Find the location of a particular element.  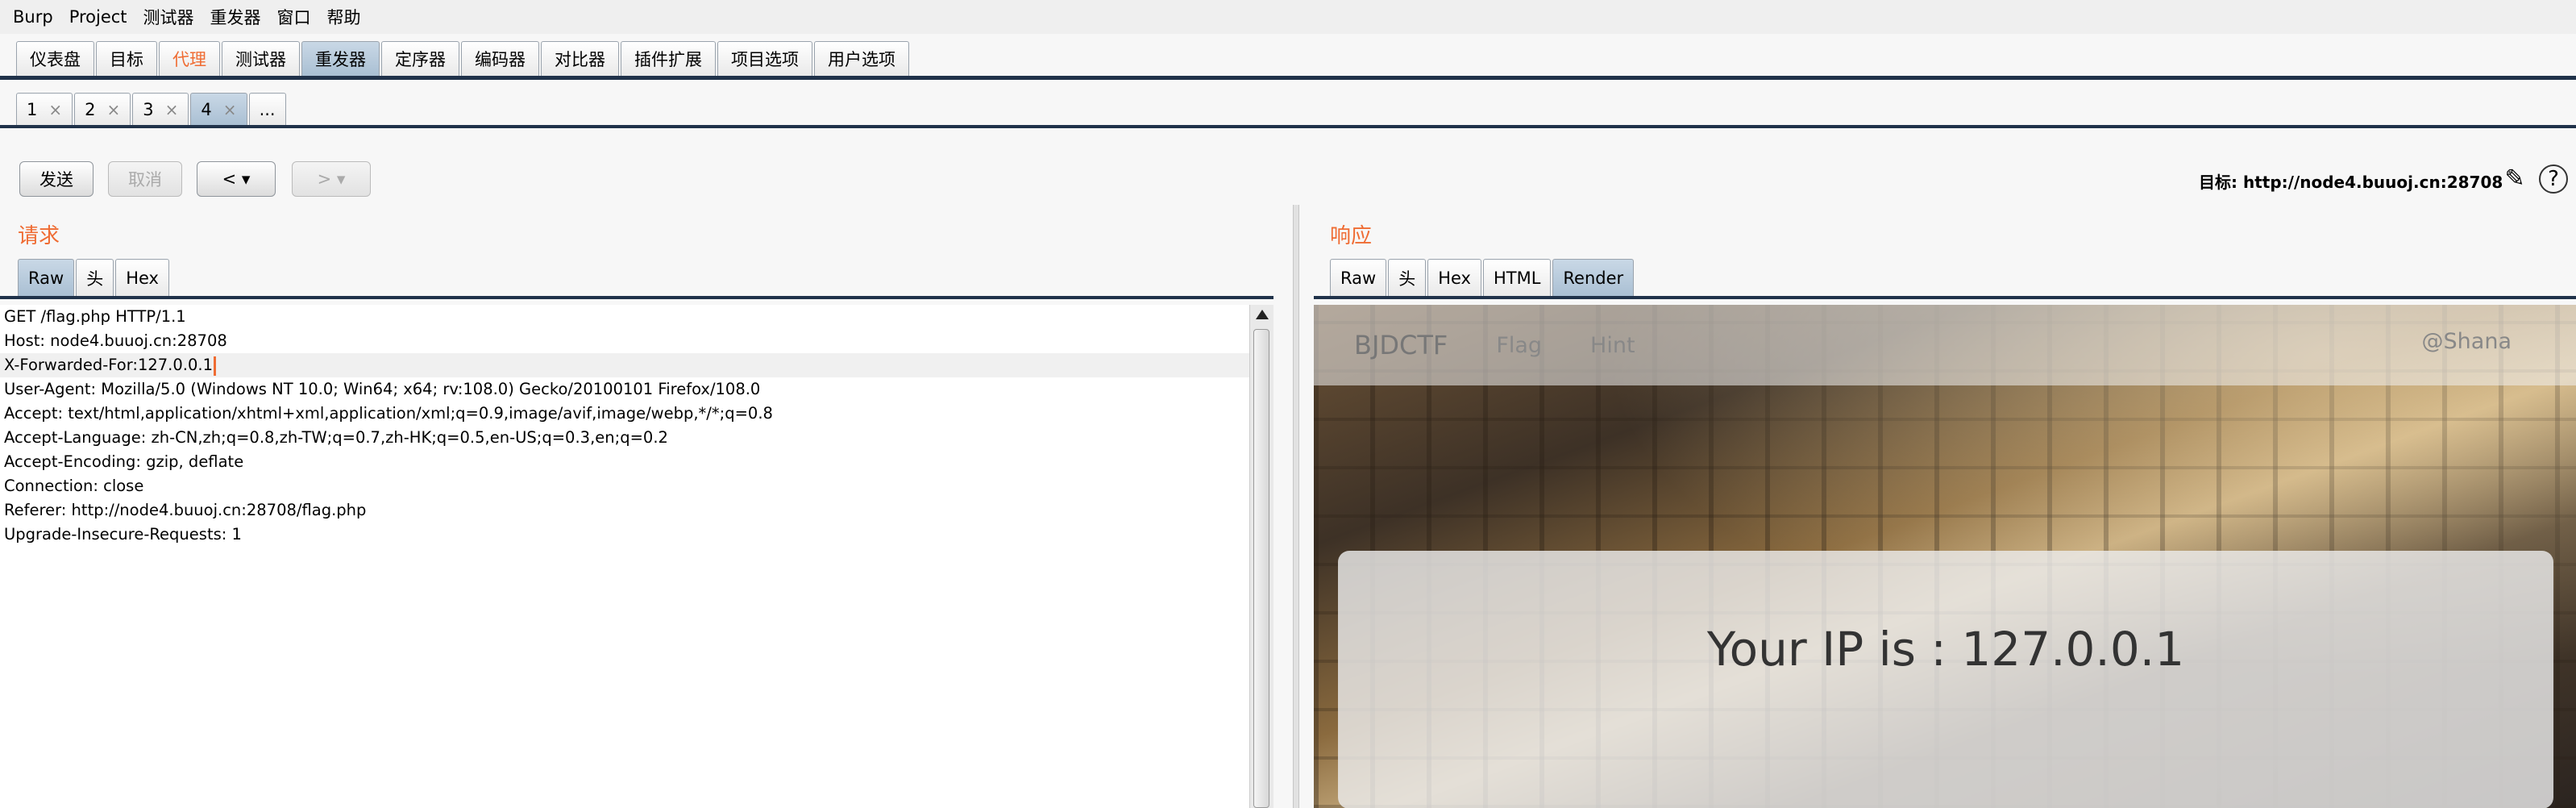

forward-button: > ▾ is located at coordinates (331, 179).